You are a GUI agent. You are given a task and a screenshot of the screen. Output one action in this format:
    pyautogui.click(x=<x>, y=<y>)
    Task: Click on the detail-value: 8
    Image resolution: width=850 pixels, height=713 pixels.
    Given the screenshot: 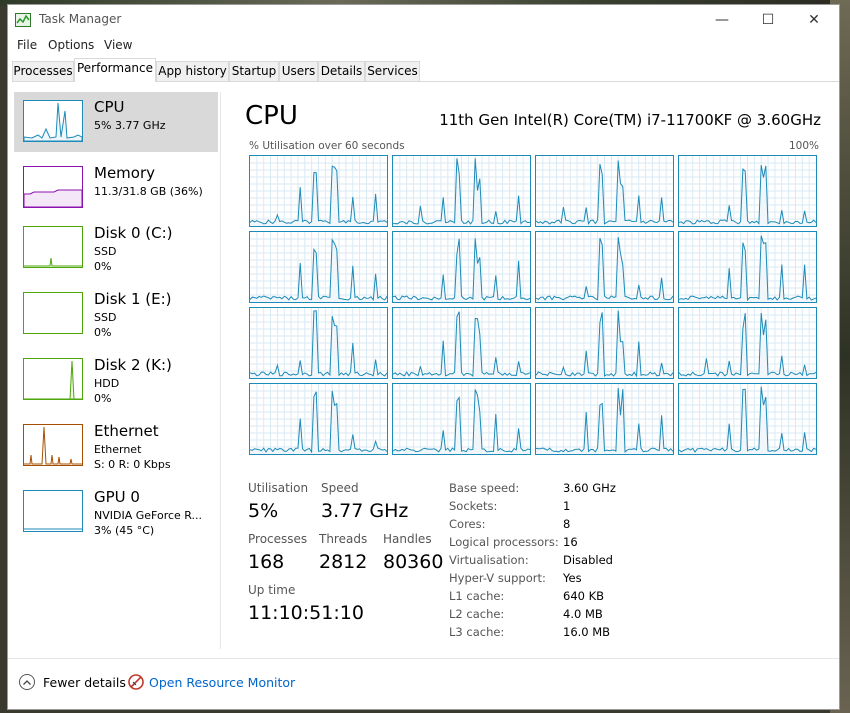 What is the action you would take?
    pyautogui.click(x=567, y=524)
    